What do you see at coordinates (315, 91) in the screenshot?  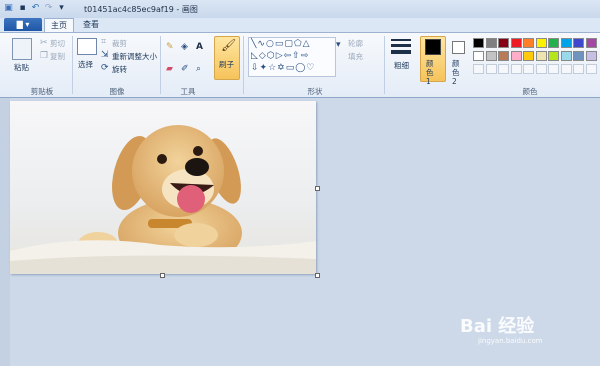 I see `shapes-group-label: 形状` at bounding box center [315, 91].